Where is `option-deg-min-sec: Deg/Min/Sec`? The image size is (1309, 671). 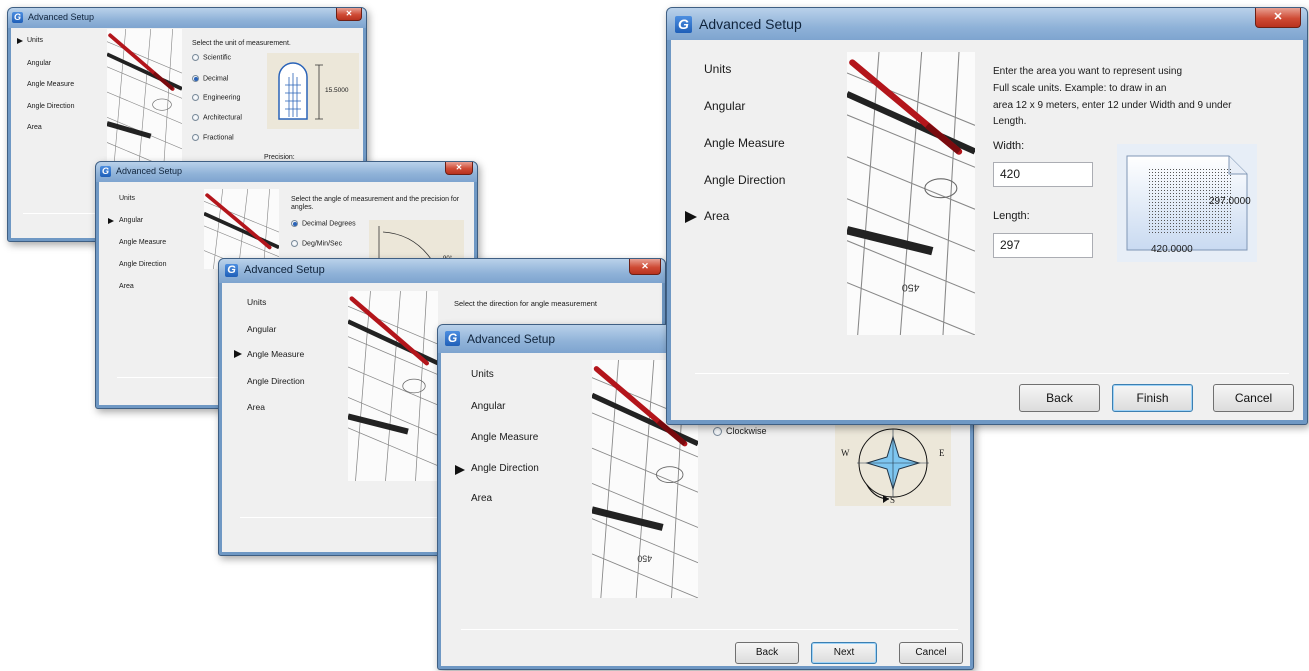 option-deg-min-sec: Deg/Min/Sec is located at coordinates (316, 243).